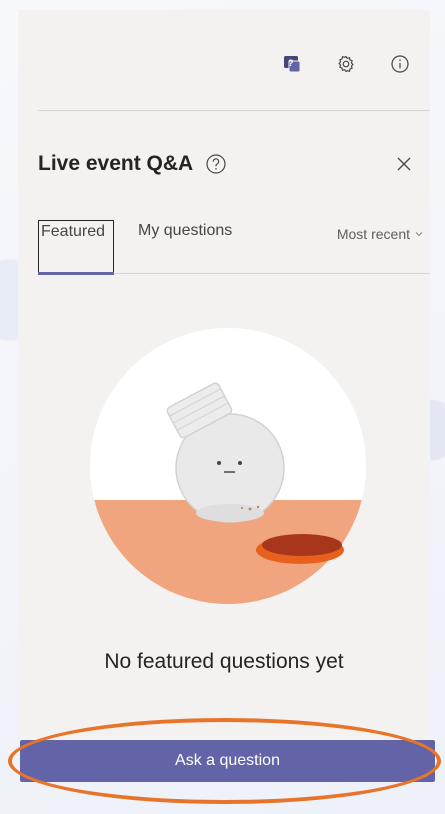  What do you see at coordinates (373, 234) in the screenshot?
I see `sort-label: Most recent` at bounding box center [373, 234].